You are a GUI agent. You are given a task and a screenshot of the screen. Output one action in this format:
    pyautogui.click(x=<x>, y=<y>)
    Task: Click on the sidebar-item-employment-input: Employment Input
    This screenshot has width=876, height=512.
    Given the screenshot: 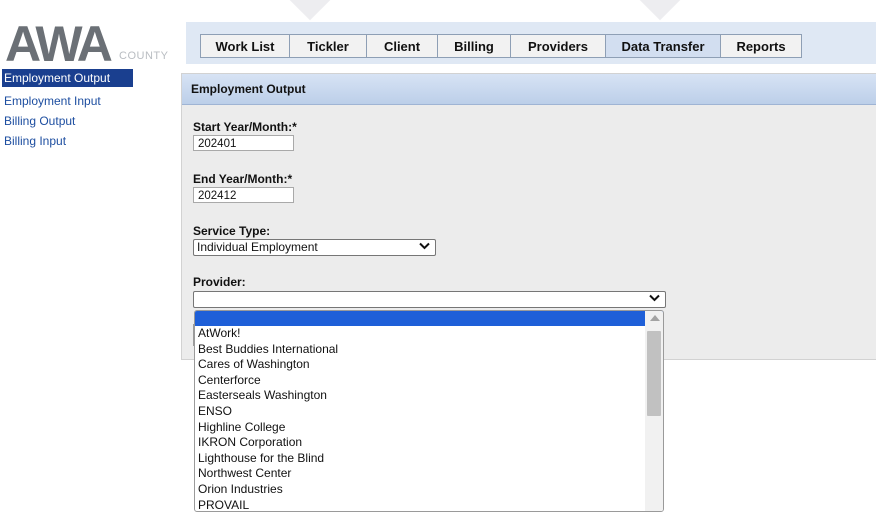 What is the action you would take?
    pyautogui.click(x=85, y=101)
    